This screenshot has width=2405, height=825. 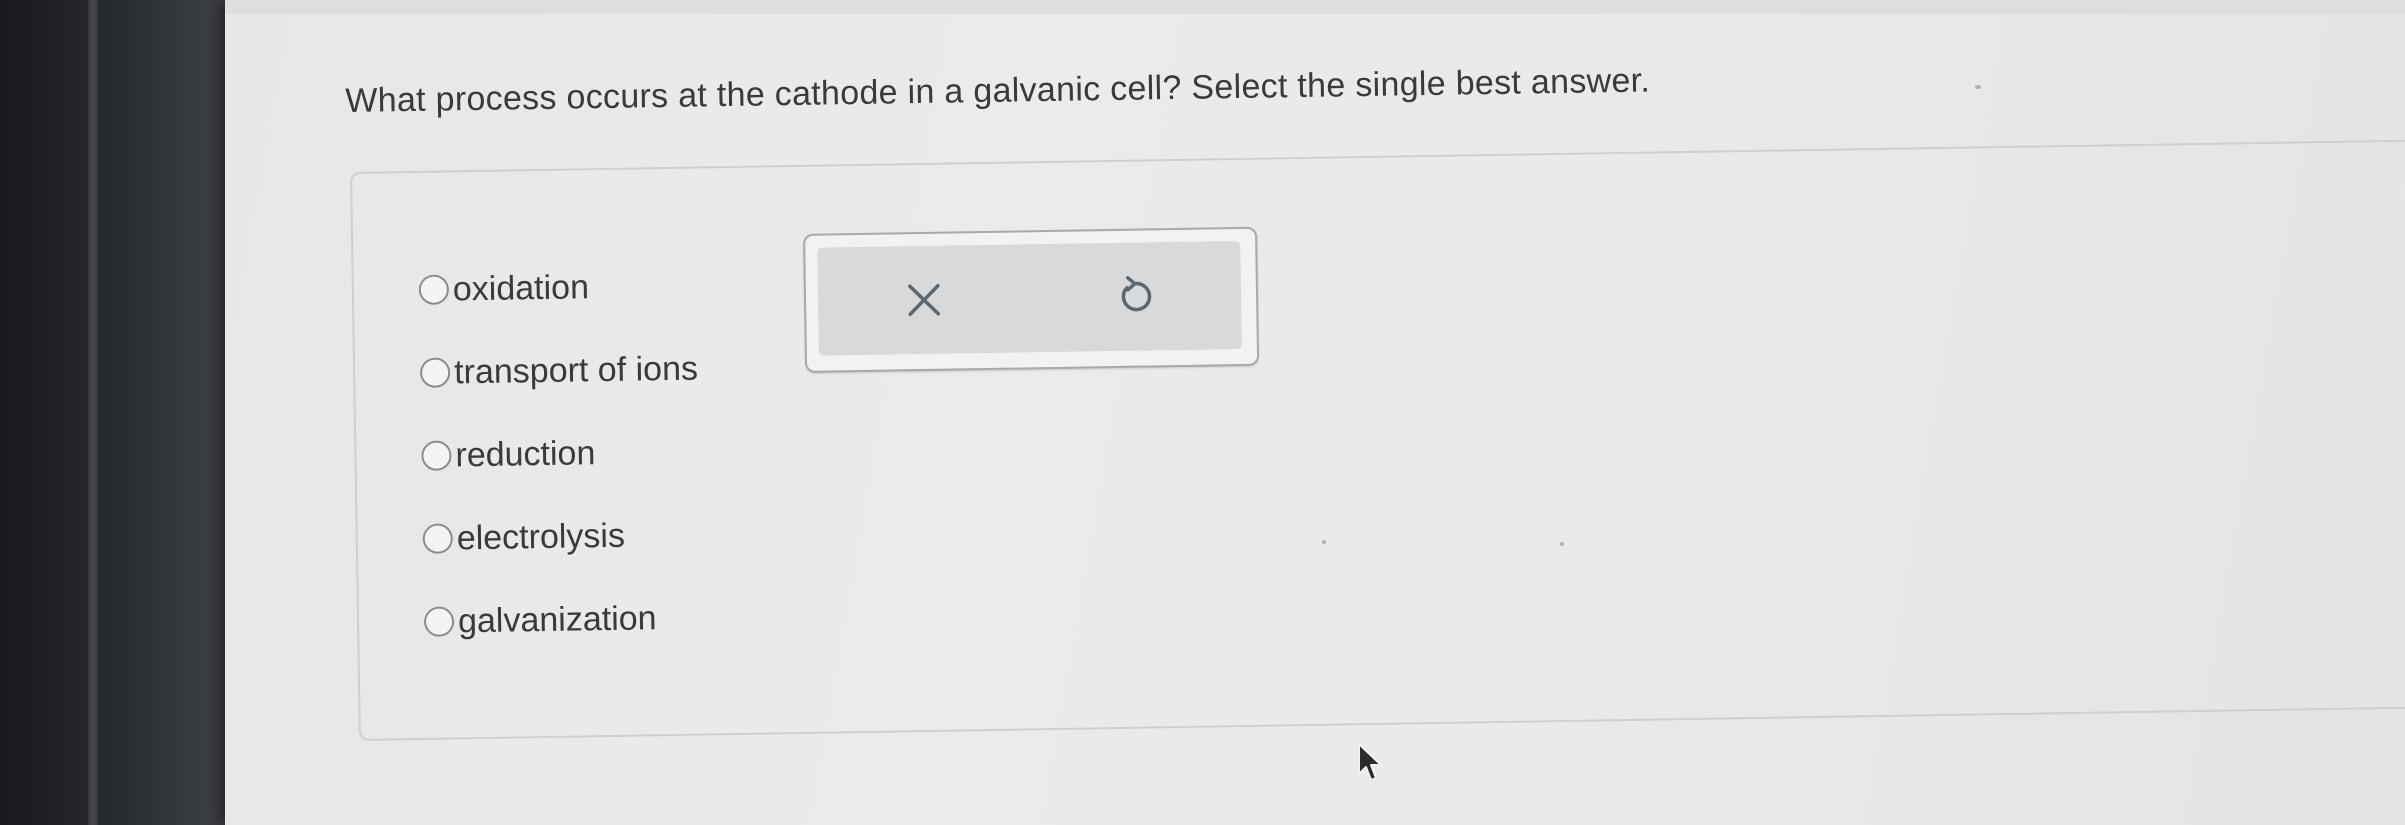 I want to click on option-galvanization: galvanization, so click(x=563, y=620).